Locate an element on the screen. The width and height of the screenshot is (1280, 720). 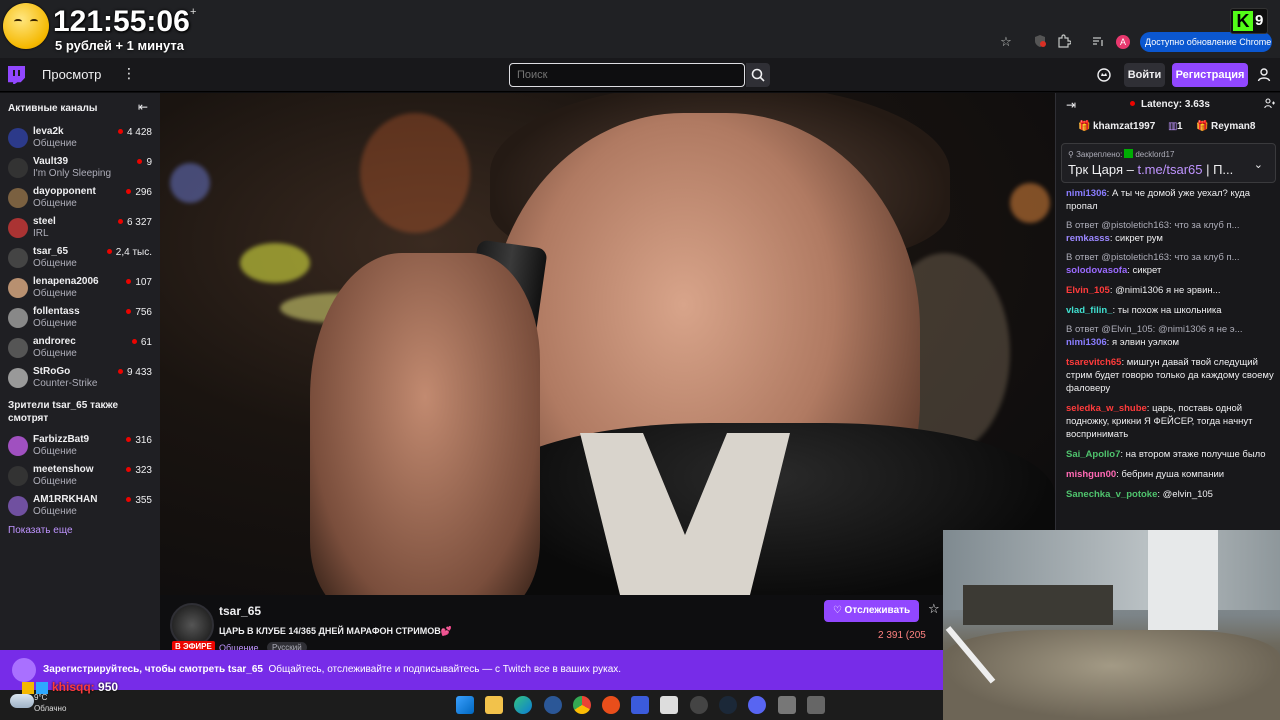
kick-logo-icon: K is located at coordinates (1243, 21).